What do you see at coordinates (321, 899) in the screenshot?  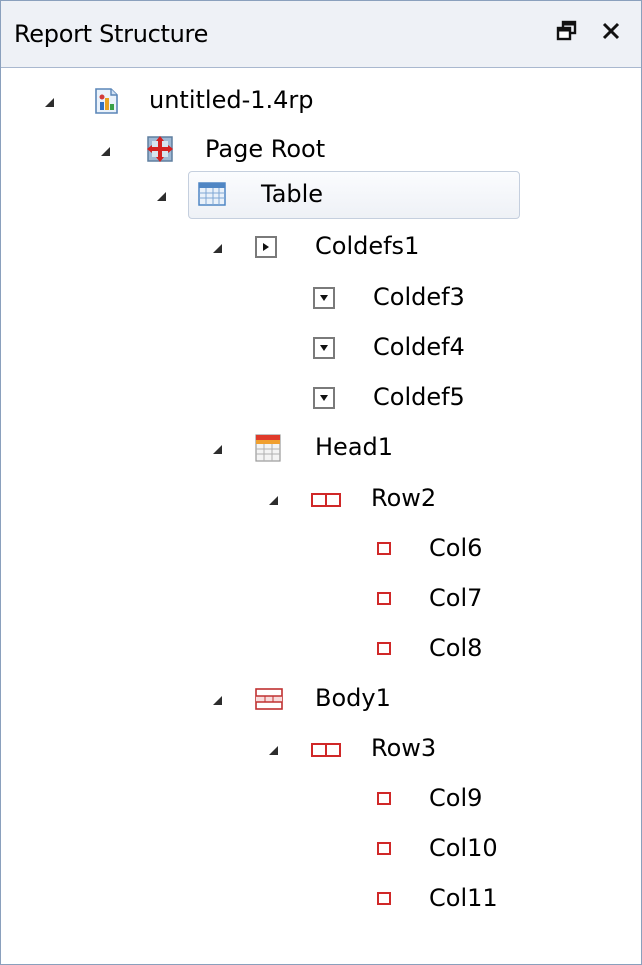 I see `tree-node-col11: Col11` at bounding box center [321, 899].